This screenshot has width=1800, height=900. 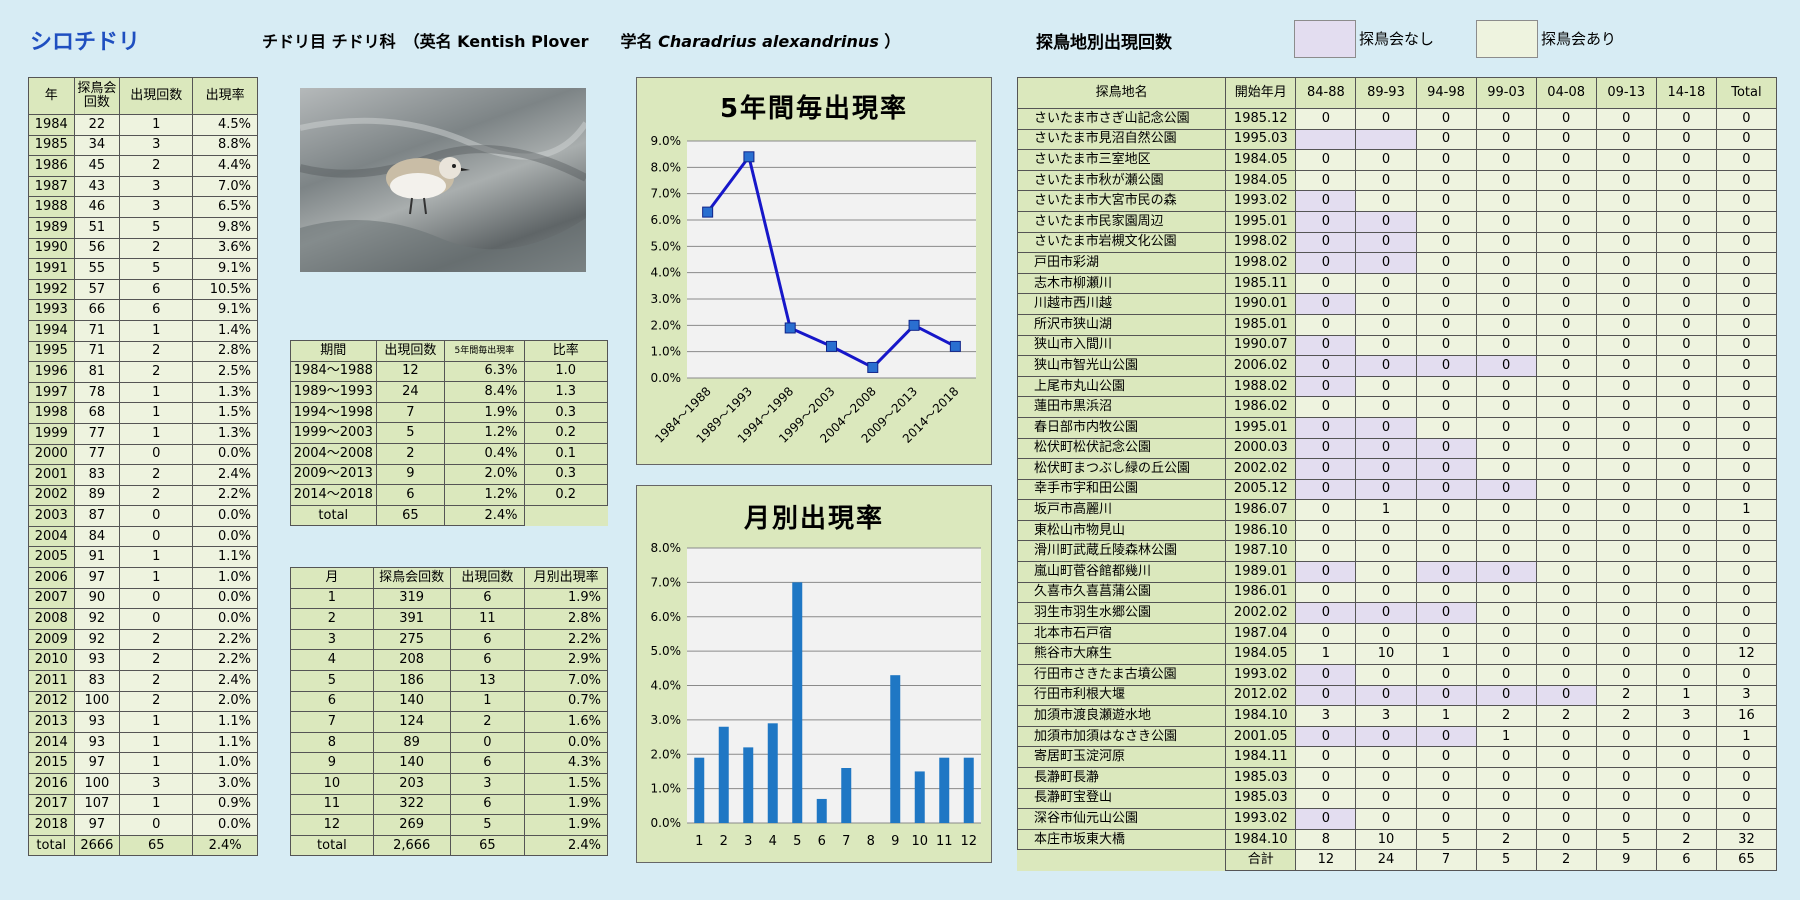 What do you see at coordinates (97, 227) in the screenshot?
I see `table-cell: 51` at bounding box center [97, 227].